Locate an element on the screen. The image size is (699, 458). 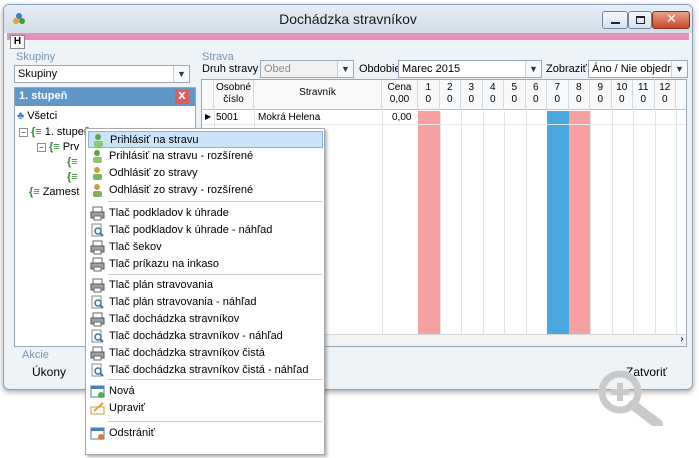
cell-cislo: 5001 is located at coordinates (227, 117).